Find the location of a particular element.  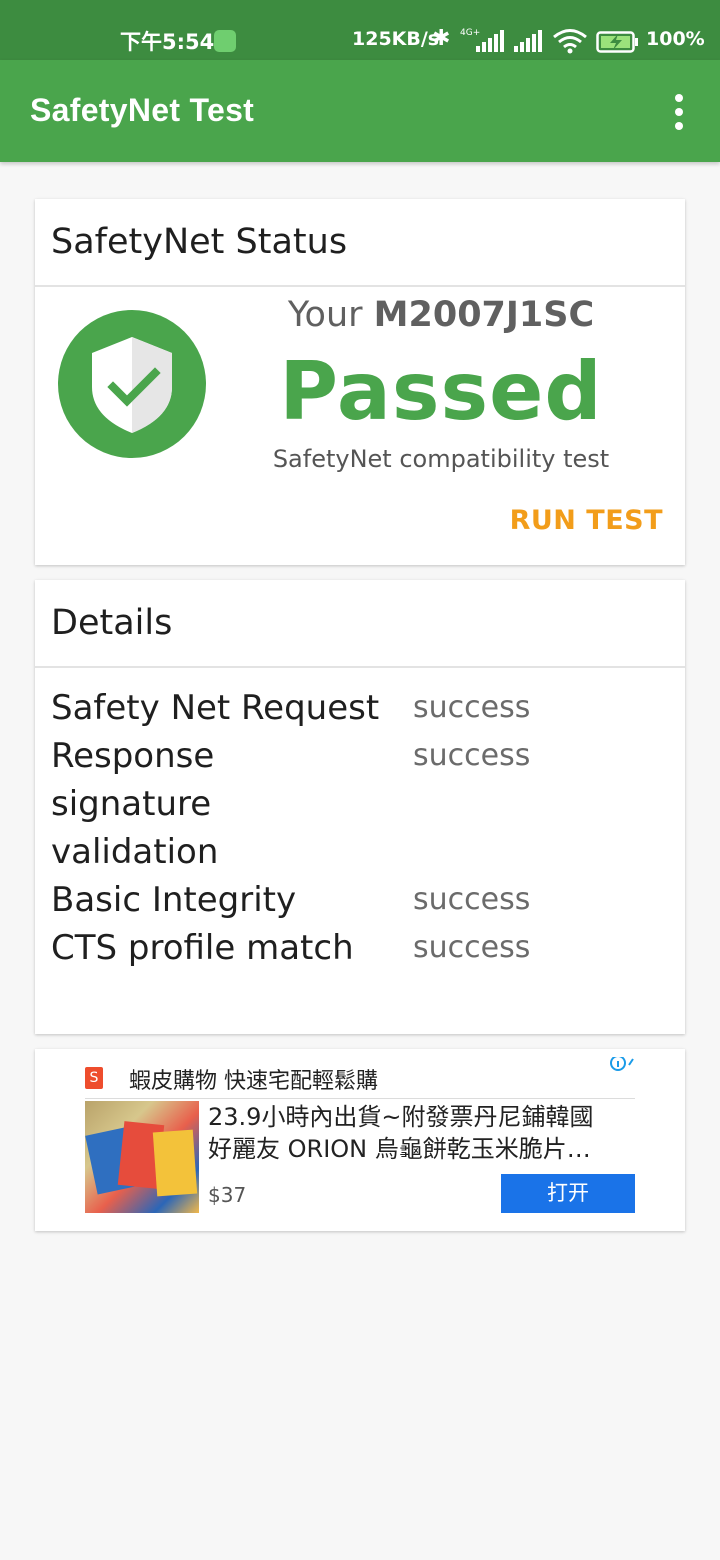

ad-header: S 蝦皮購物 快速宅配輕鬆購 is located at coordinates (360, 1078).